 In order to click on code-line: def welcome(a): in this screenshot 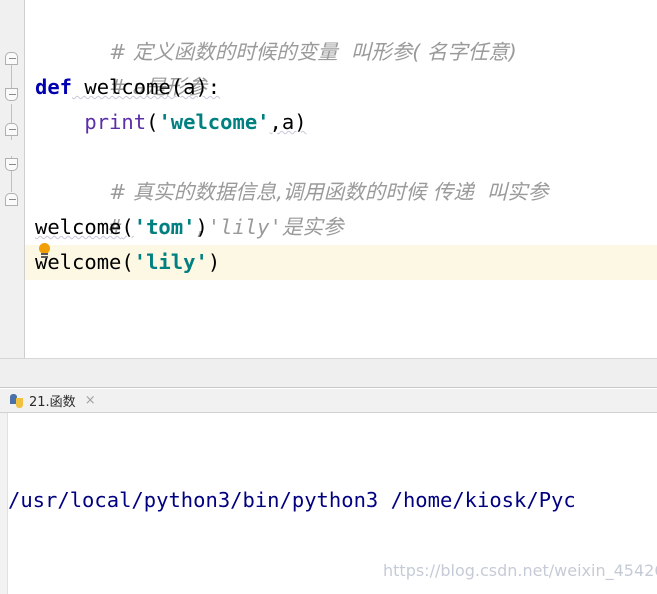, I will do `click(341, 87)`.